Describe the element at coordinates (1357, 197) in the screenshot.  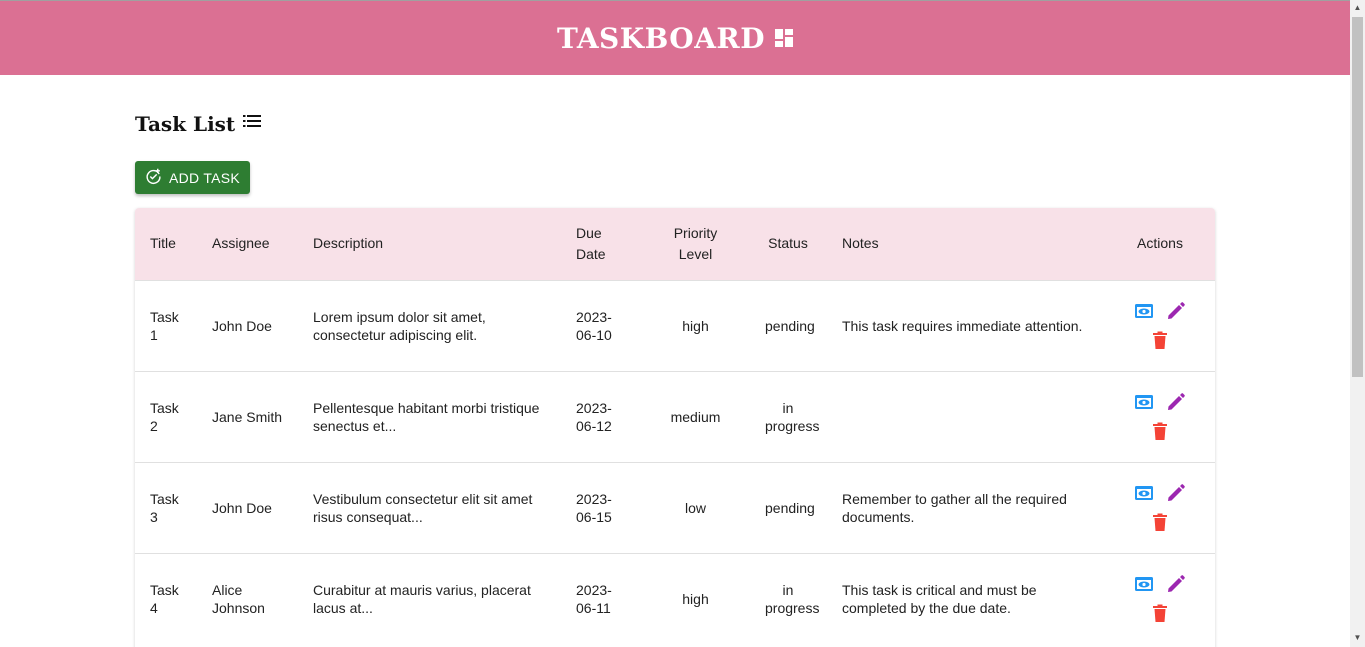
I see `scrollbar-thumb` at that location.